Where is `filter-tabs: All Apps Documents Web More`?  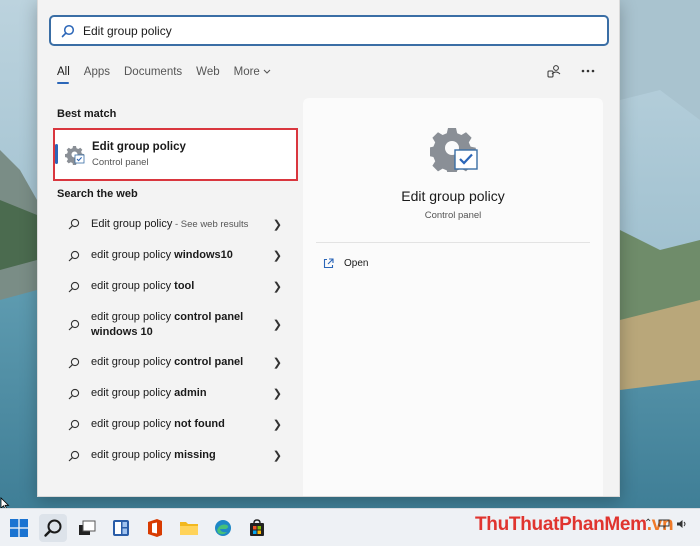
filter-tabs: All Apps Documents Web More is located at coordinates (171, 75).